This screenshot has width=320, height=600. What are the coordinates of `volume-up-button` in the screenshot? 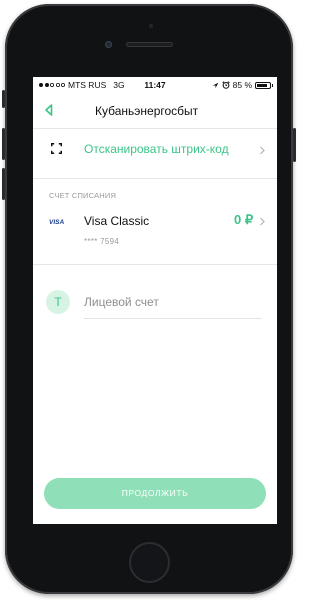 It's located at (3, 144).